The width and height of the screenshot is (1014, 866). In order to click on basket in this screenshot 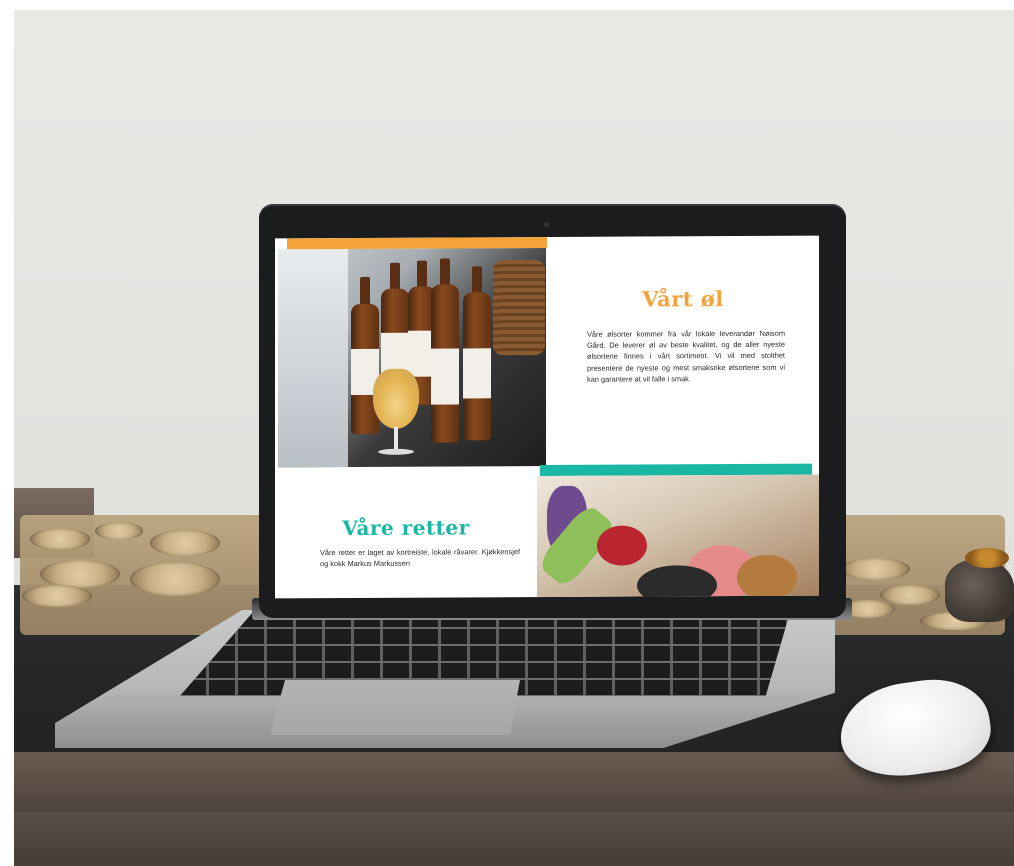, I will do `click(519, 308)`.